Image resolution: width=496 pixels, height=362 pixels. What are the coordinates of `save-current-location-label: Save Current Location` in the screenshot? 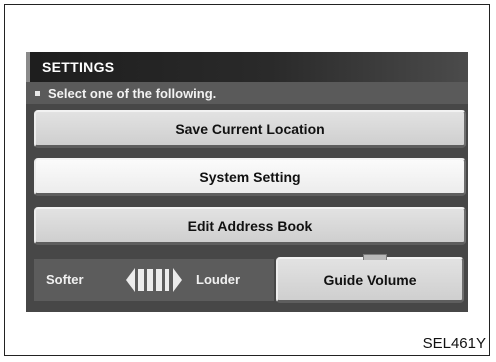 It's located at (250, 128).